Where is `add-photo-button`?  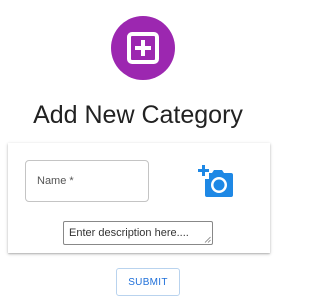
add-photo-button is located at coordinates (217, 182).